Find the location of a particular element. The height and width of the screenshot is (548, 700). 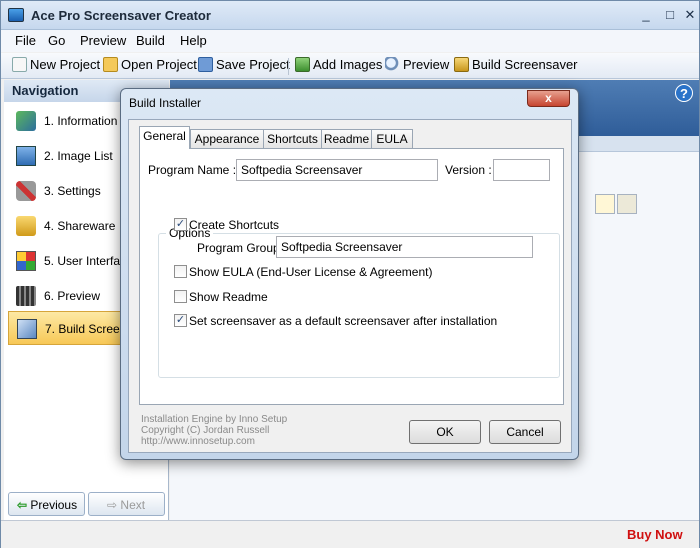

preview-button: Preview is located at coordinates (417, 66).